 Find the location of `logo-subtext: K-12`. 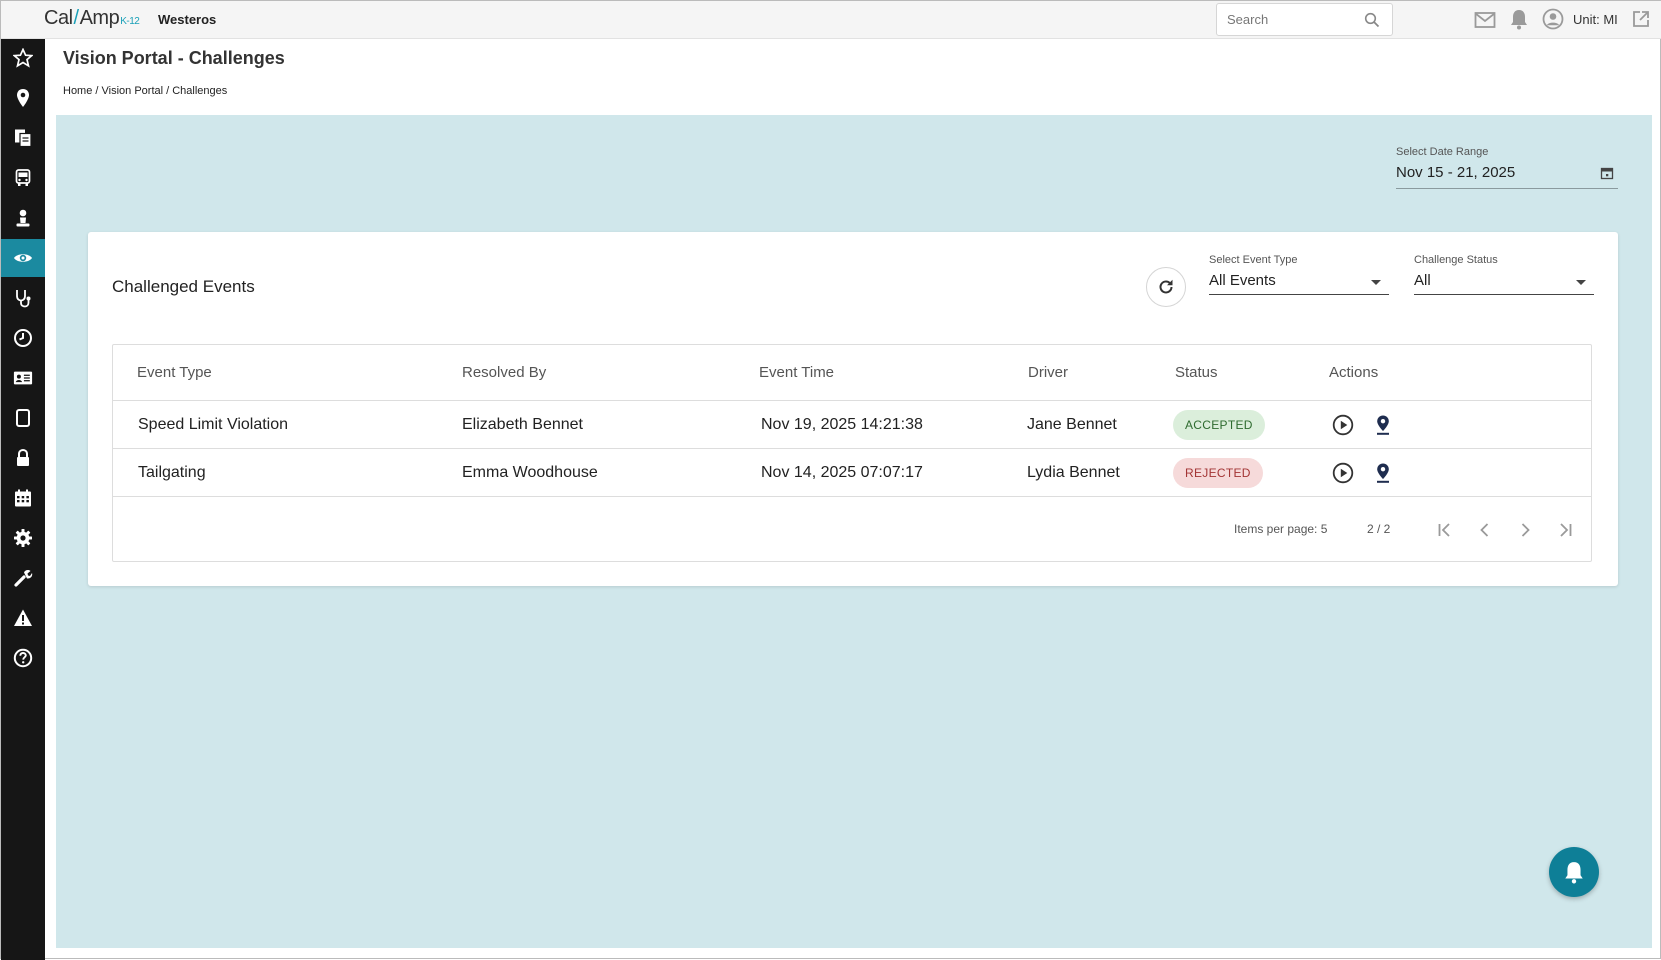

logo-subtext: K-12 is located at coordinates (130, 21).